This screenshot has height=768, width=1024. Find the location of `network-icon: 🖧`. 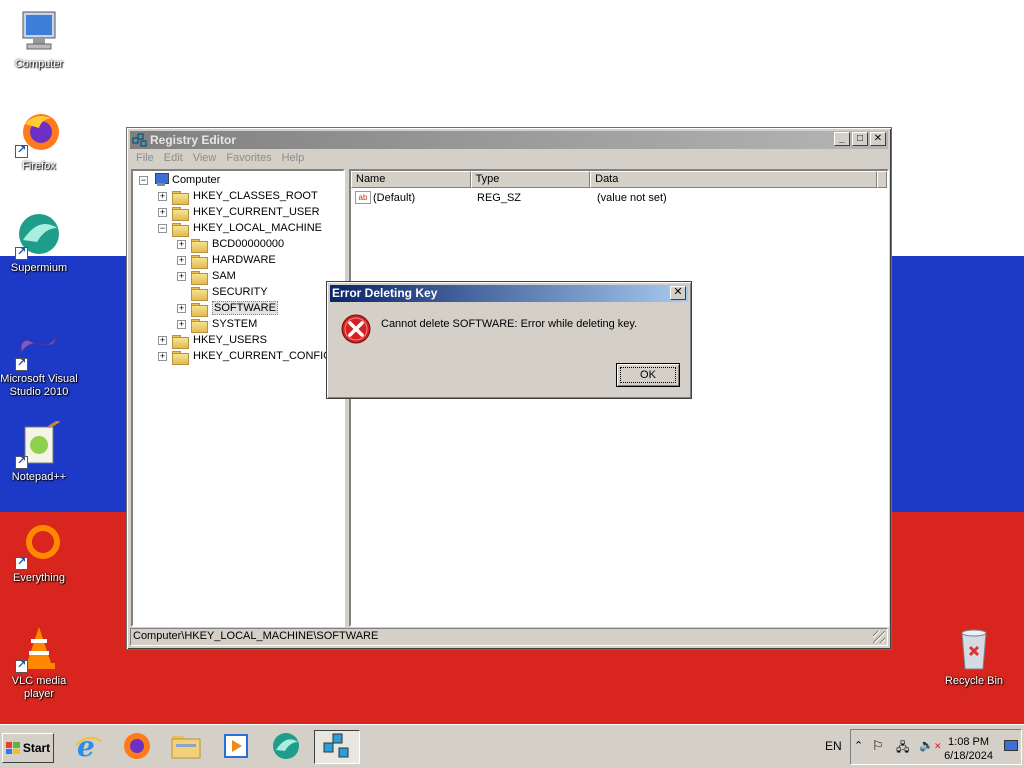

network-icon: 🖧 is located at coordinates (902, 748).